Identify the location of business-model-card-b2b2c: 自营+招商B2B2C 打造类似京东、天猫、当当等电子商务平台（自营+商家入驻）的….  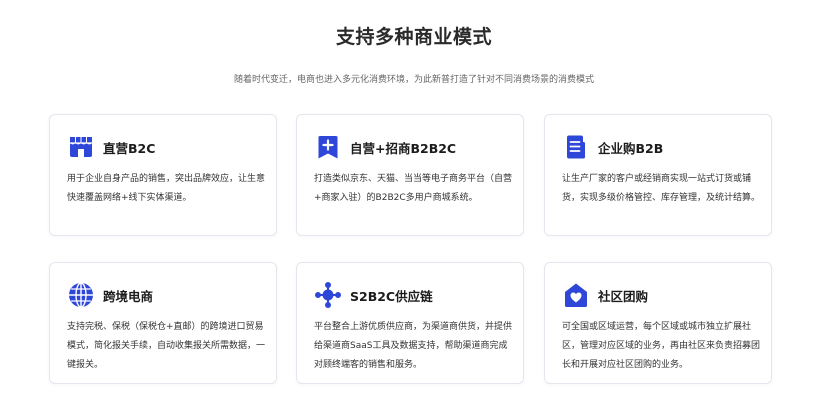
(410, 175).